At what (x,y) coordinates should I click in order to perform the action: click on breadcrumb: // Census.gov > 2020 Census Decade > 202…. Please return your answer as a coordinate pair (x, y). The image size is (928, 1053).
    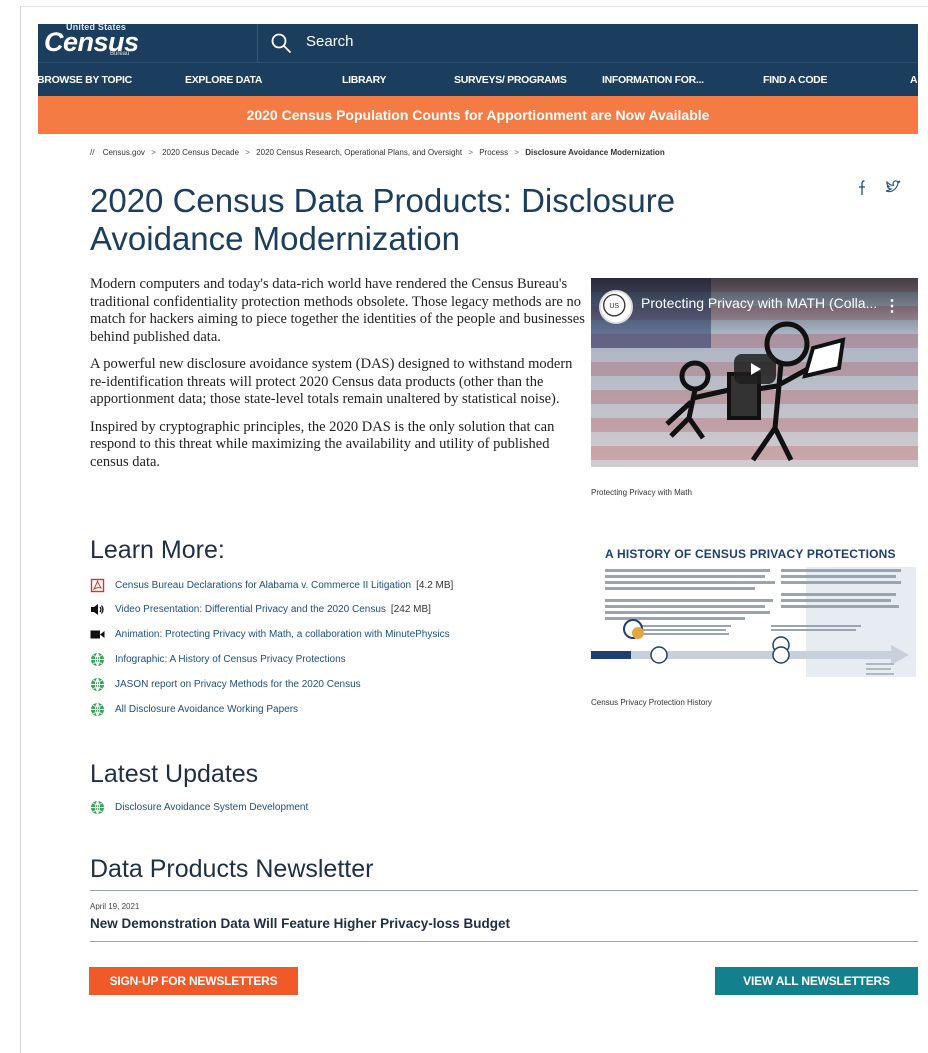
    Looking at the image, I should click on (377, 152).